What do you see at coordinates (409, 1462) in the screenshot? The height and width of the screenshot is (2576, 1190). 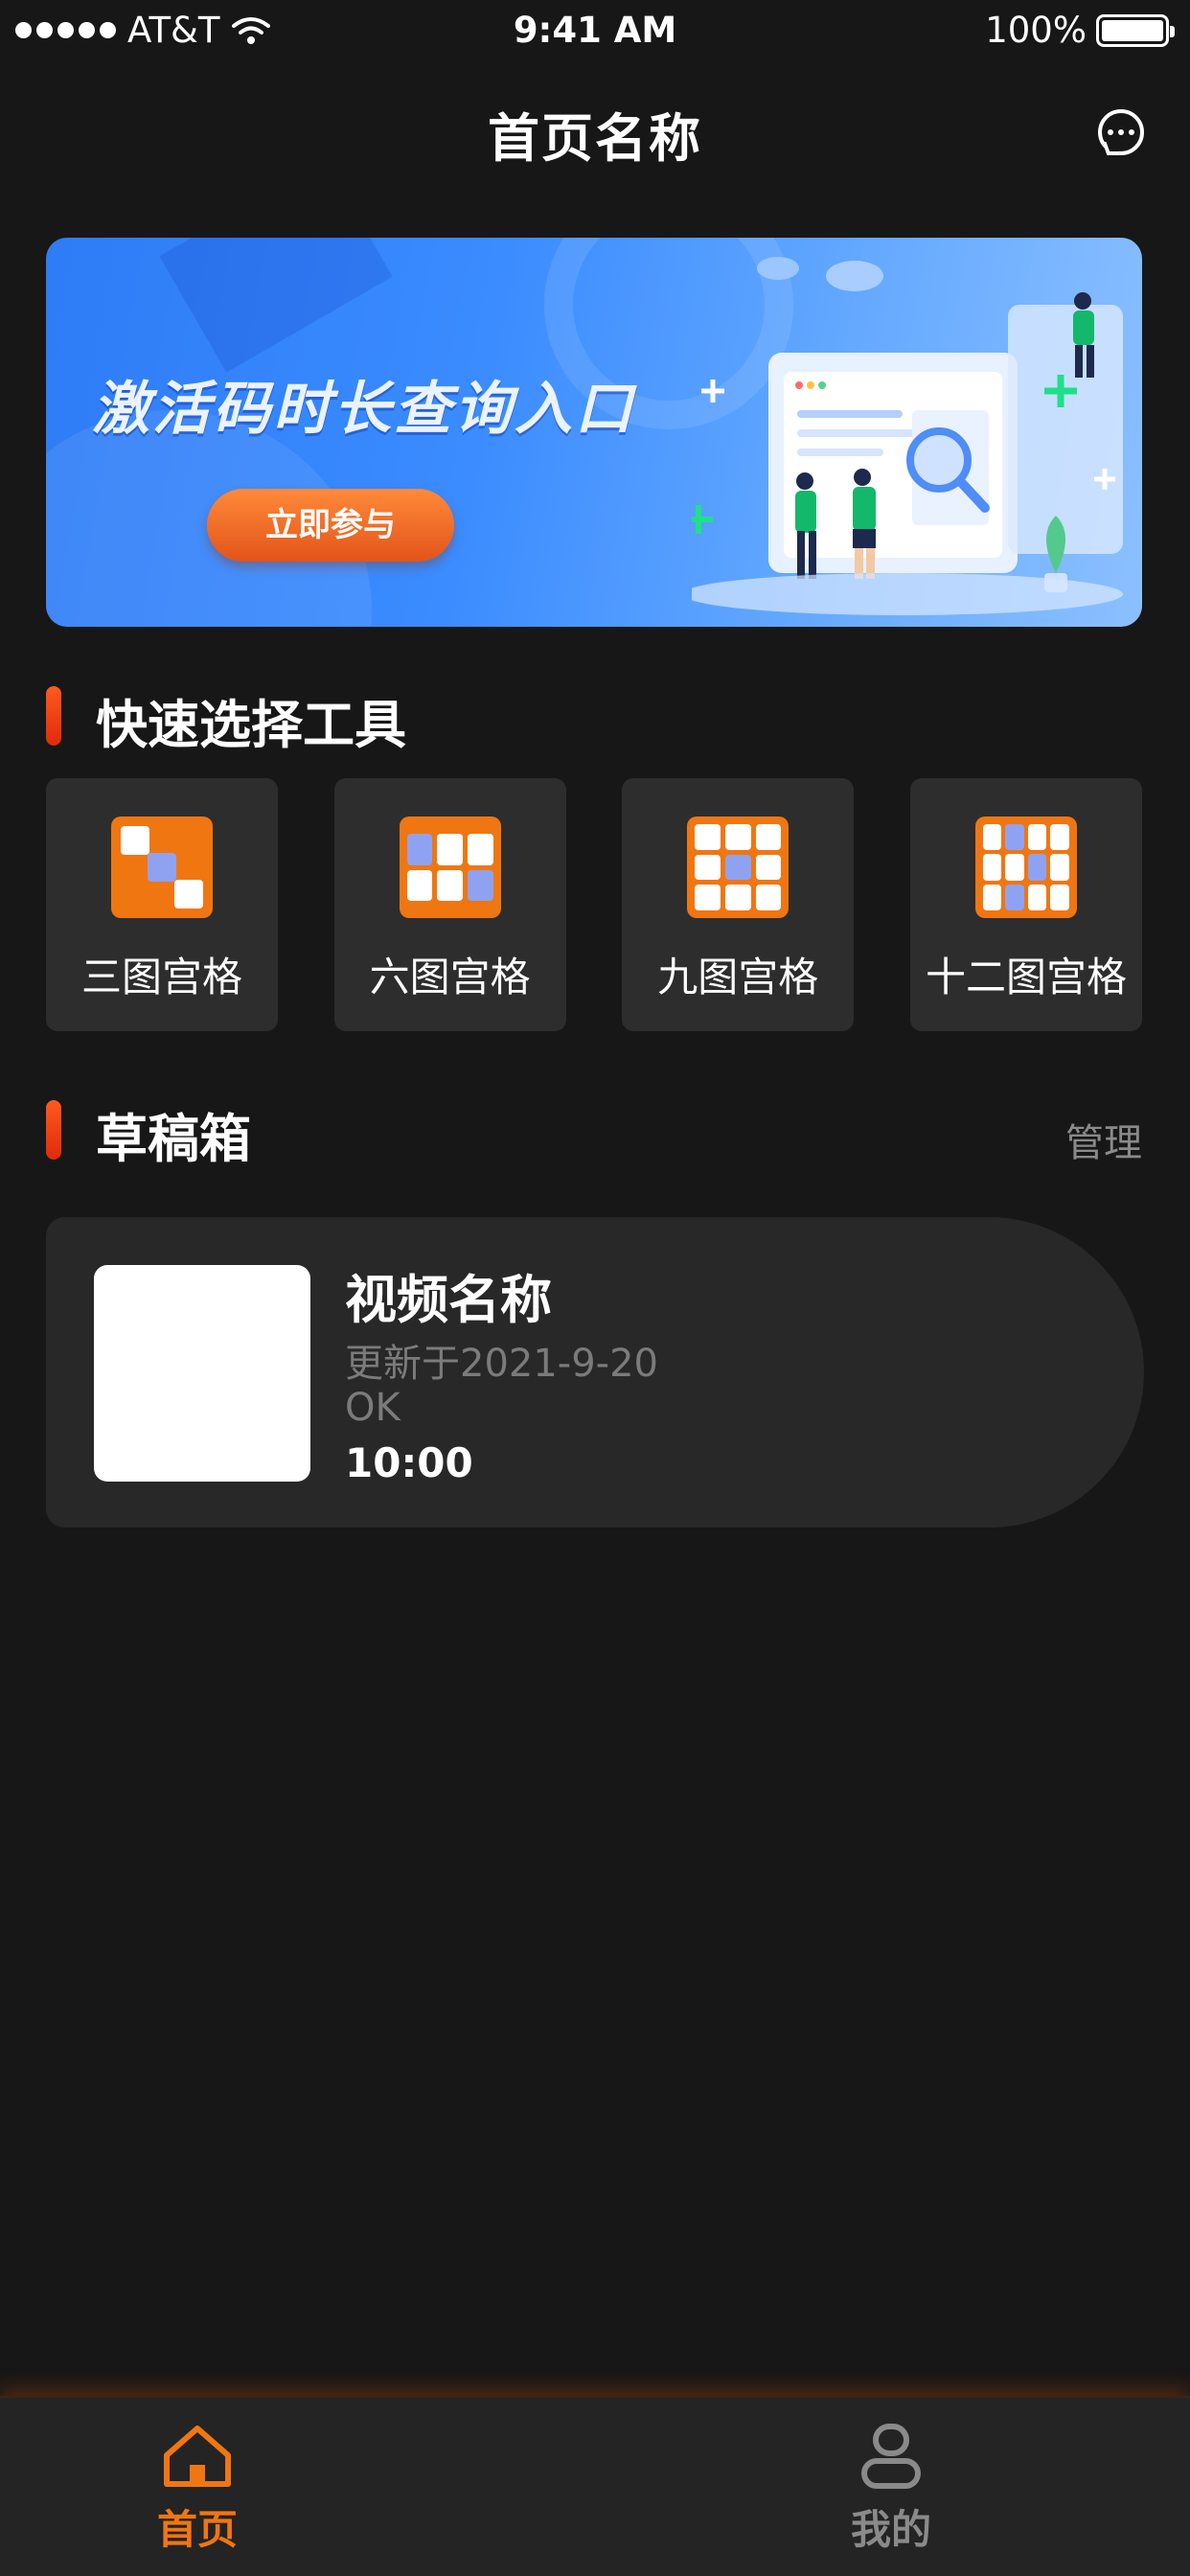 I see `draft-duration: 10:00` at bounding box center [409, 1462].